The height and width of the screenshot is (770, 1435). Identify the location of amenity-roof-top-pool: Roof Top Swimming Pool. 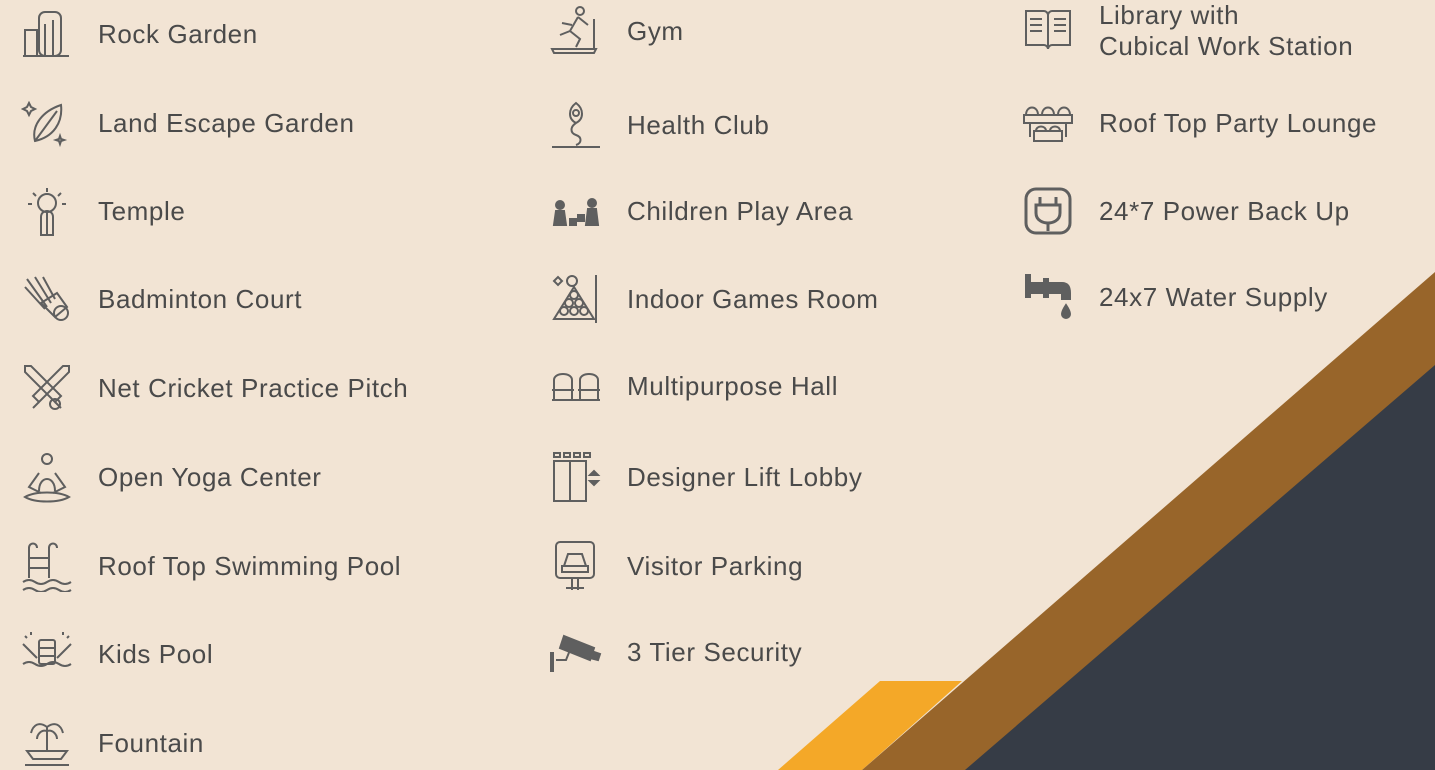
(211, 566).